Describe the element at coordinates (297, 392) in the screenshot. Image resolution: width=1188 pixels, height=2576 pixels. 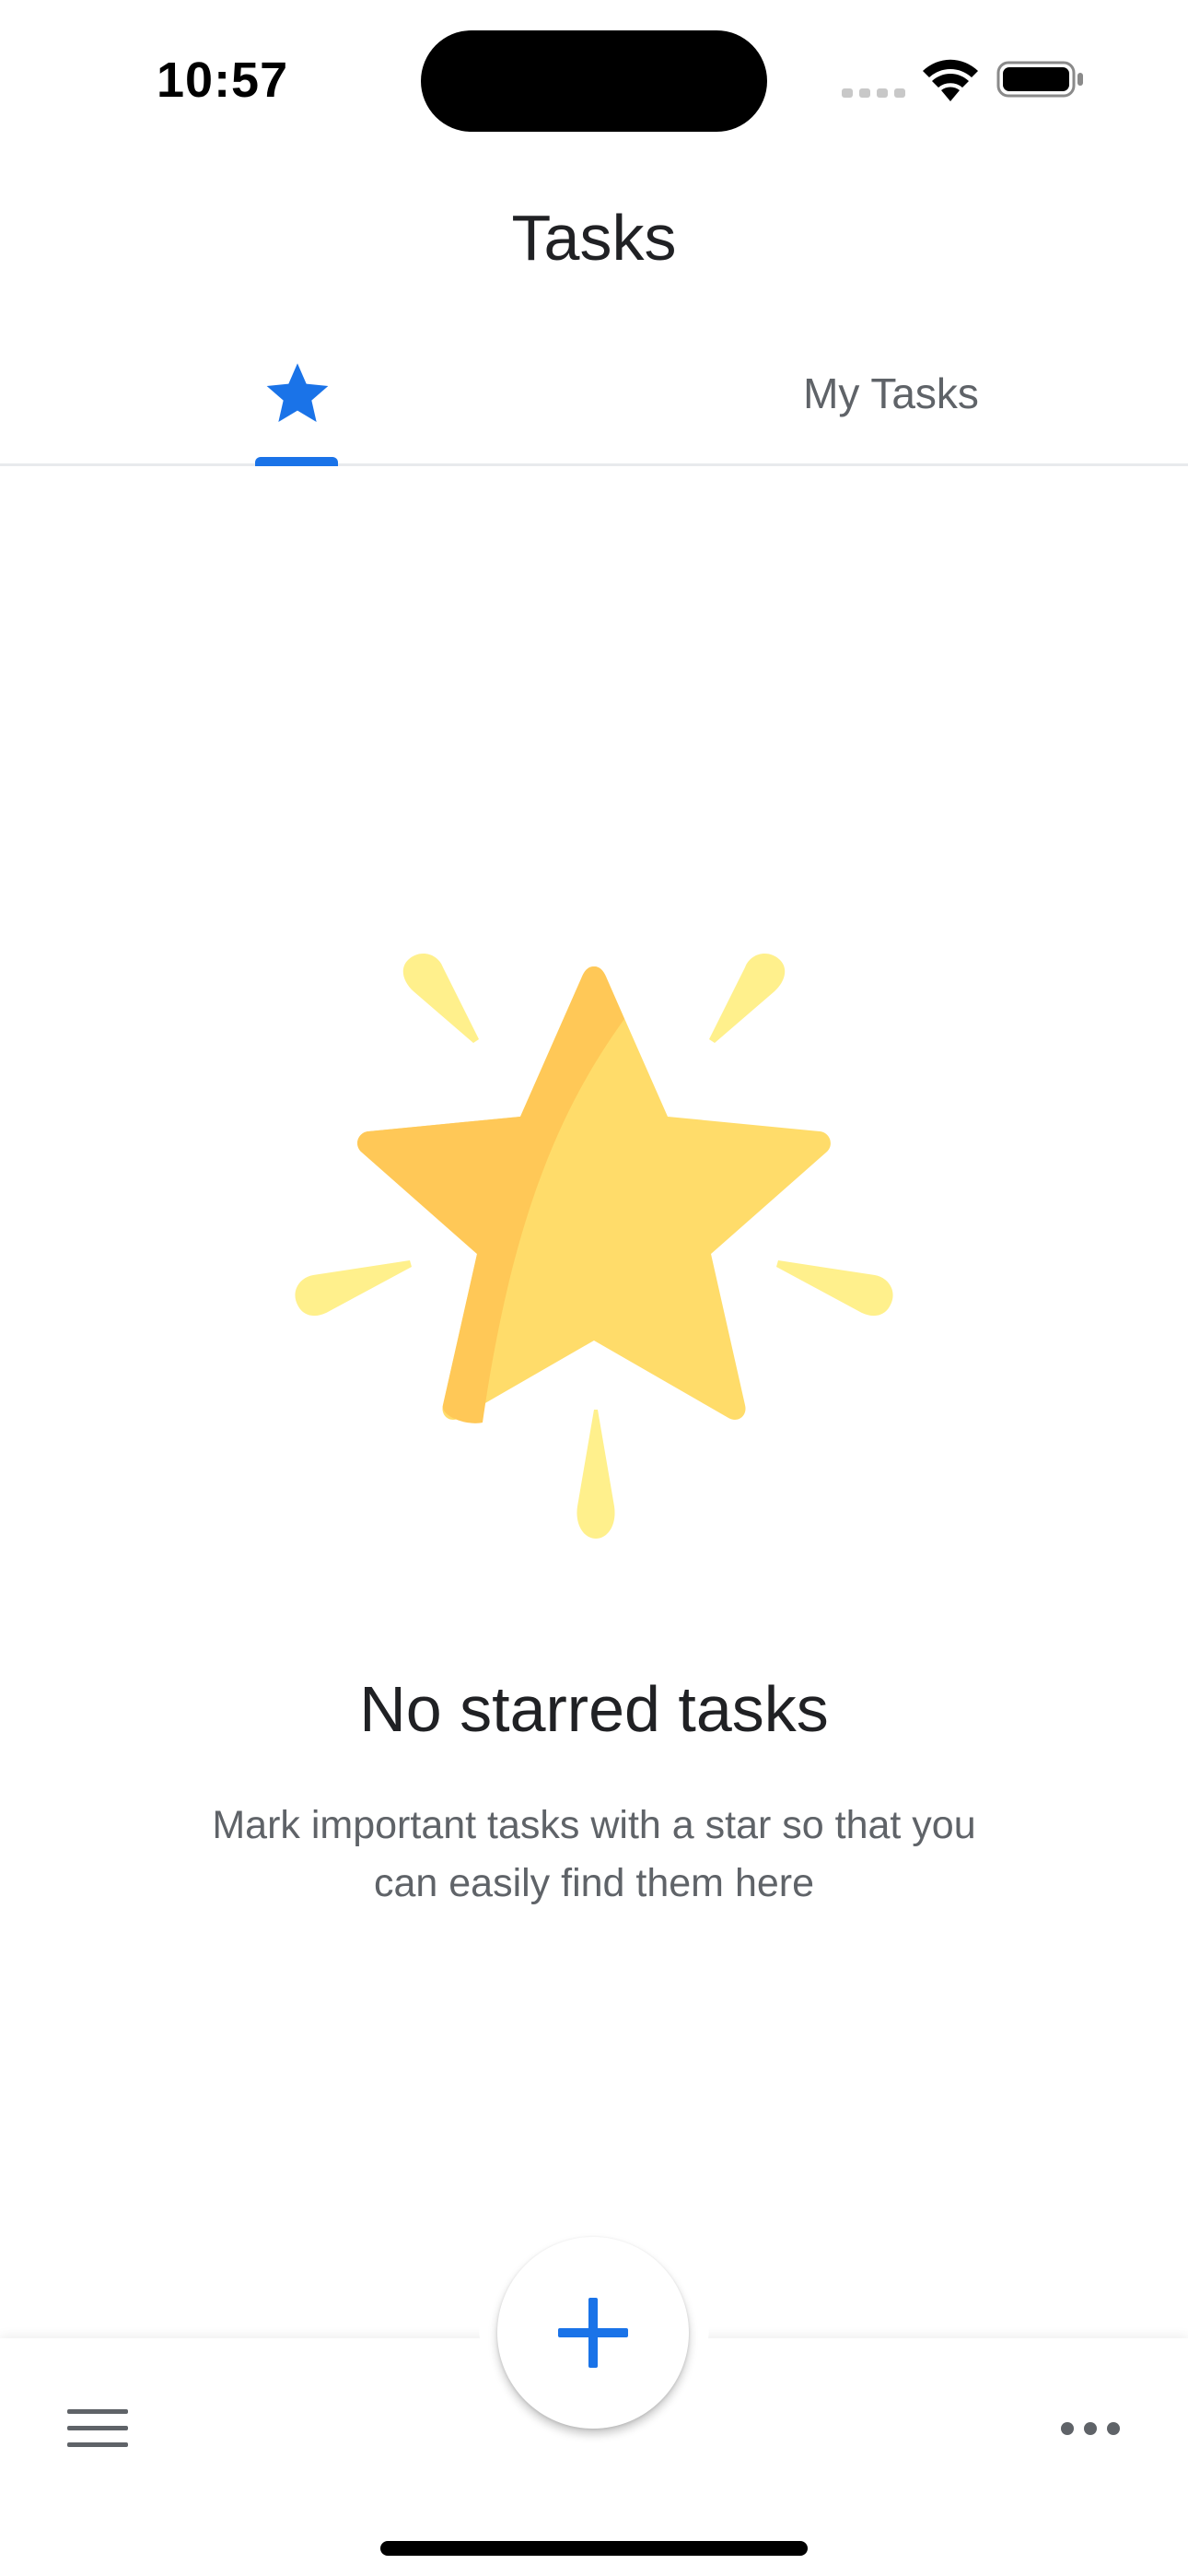
I see `star-icon` at that location.